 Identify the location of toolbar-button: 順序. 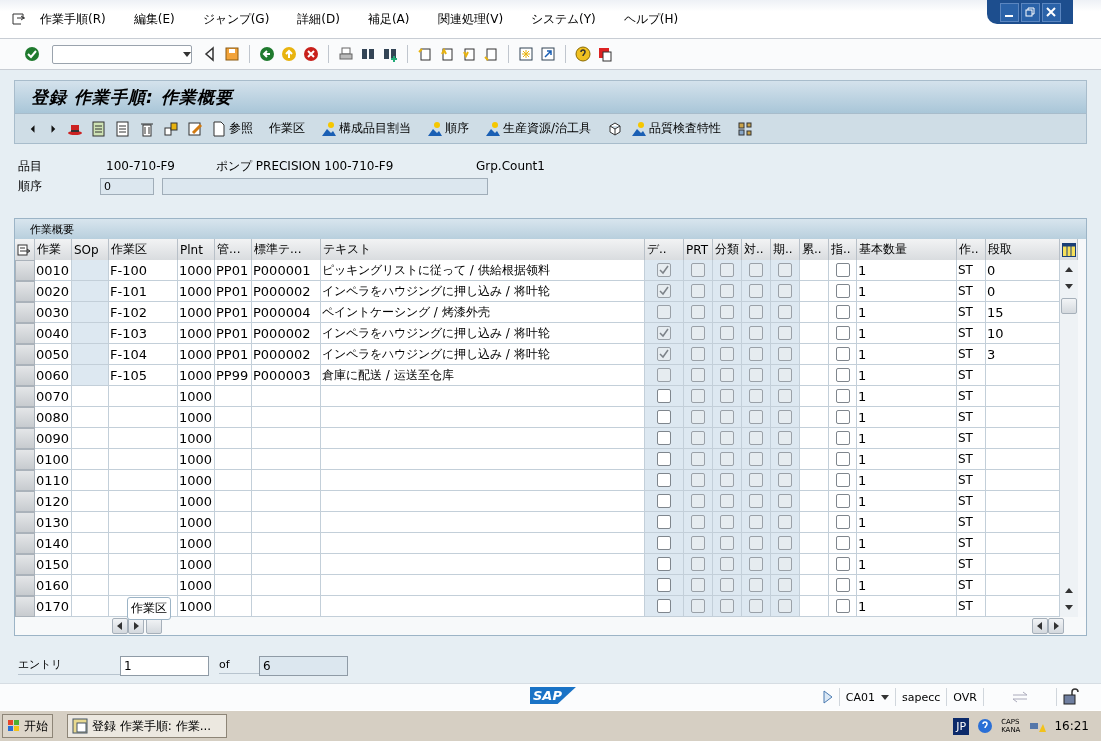
(448, 128).